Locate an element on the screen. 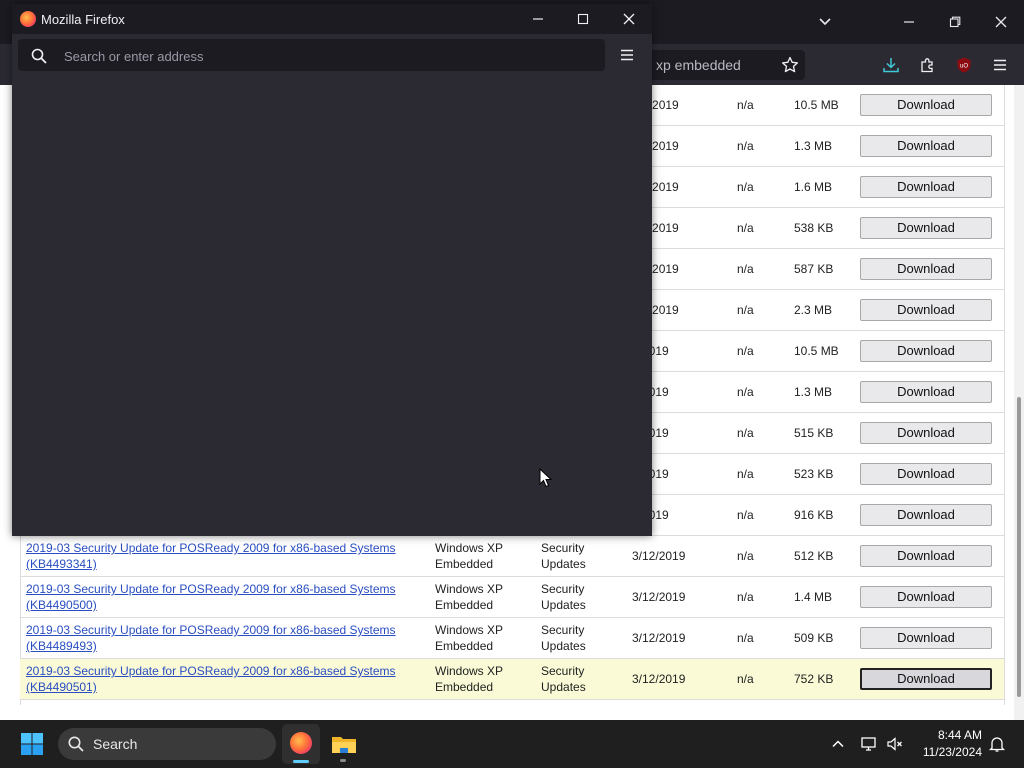  firefox-logo-icon is located at coordinates (28, 19).